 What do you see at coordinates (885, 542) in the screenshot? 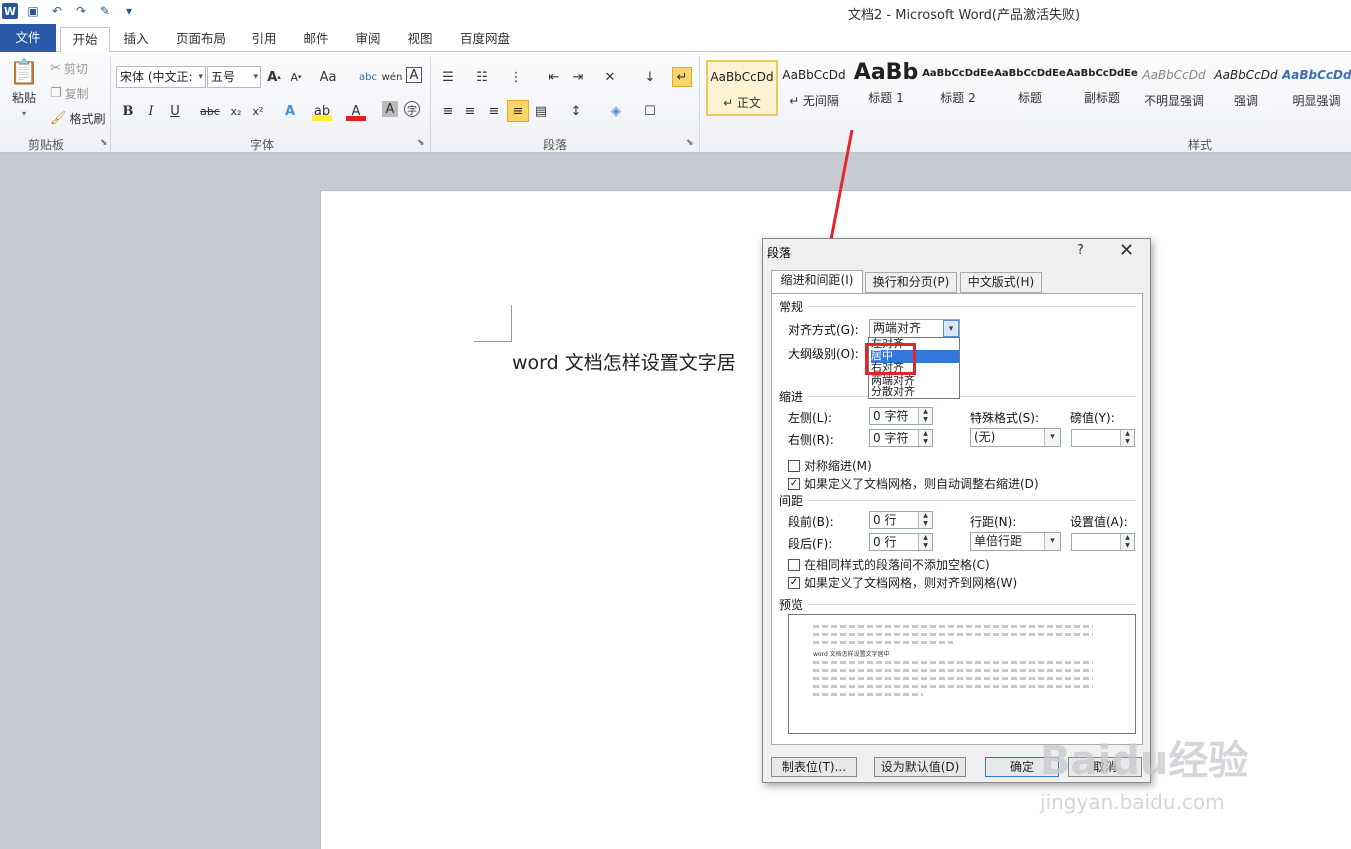
I see `spacing-after-value: 0 行` at bounding box center [885, 542].